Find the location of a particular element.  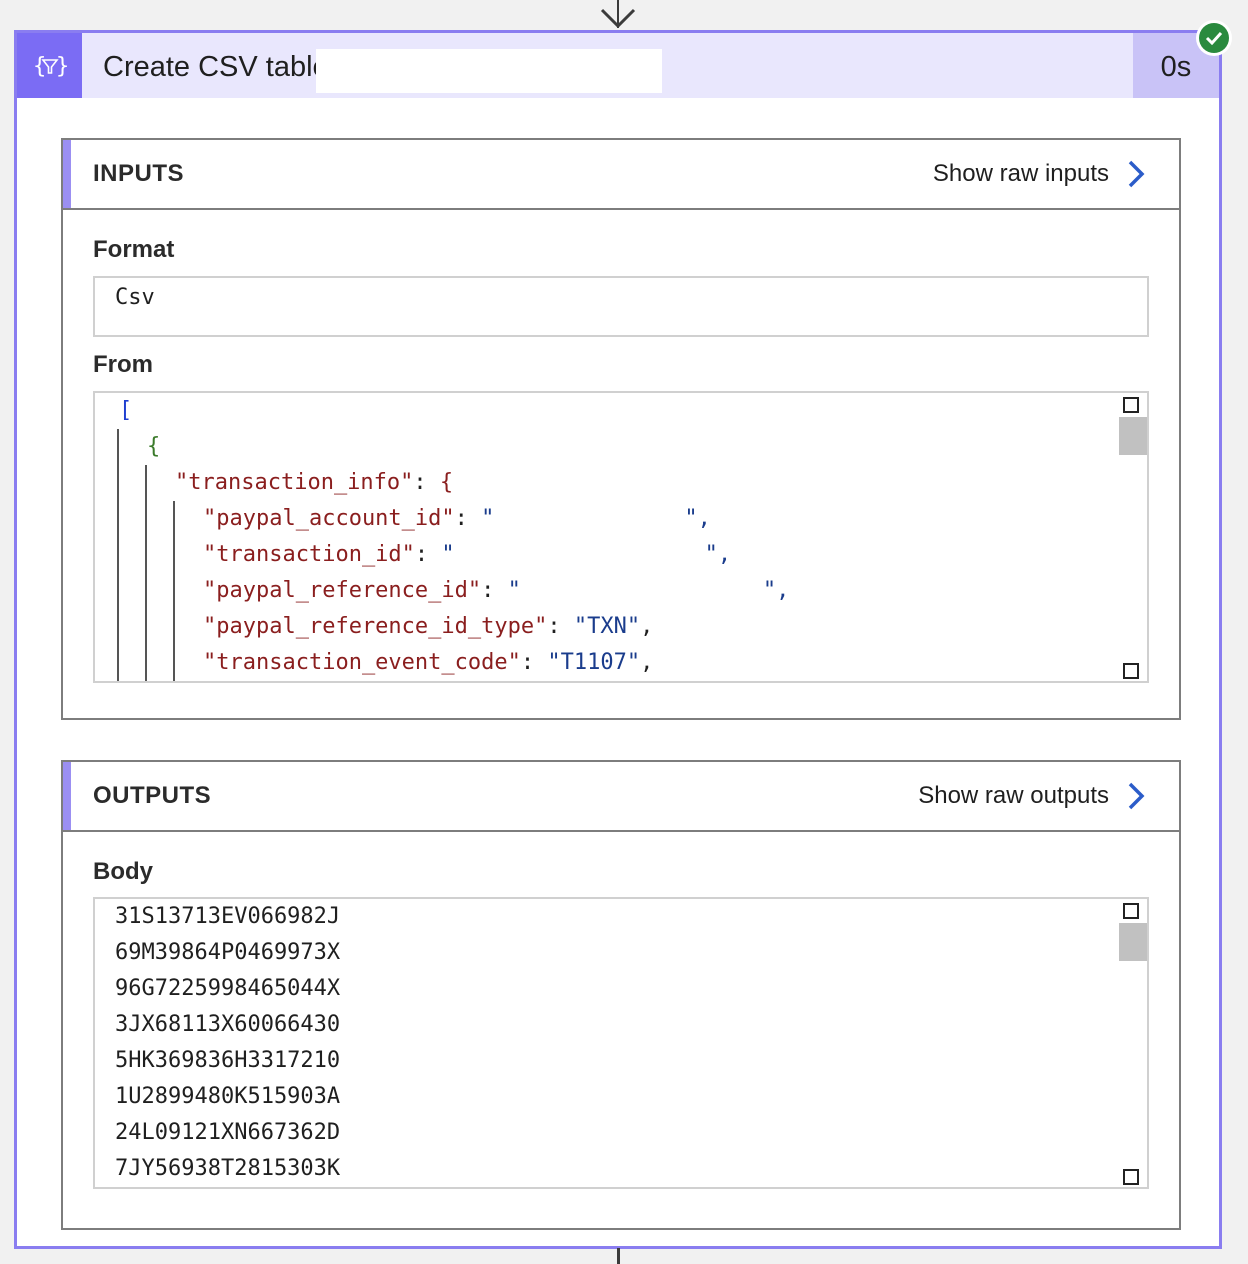

format-field: Csv is located at coordinates (621, 306).